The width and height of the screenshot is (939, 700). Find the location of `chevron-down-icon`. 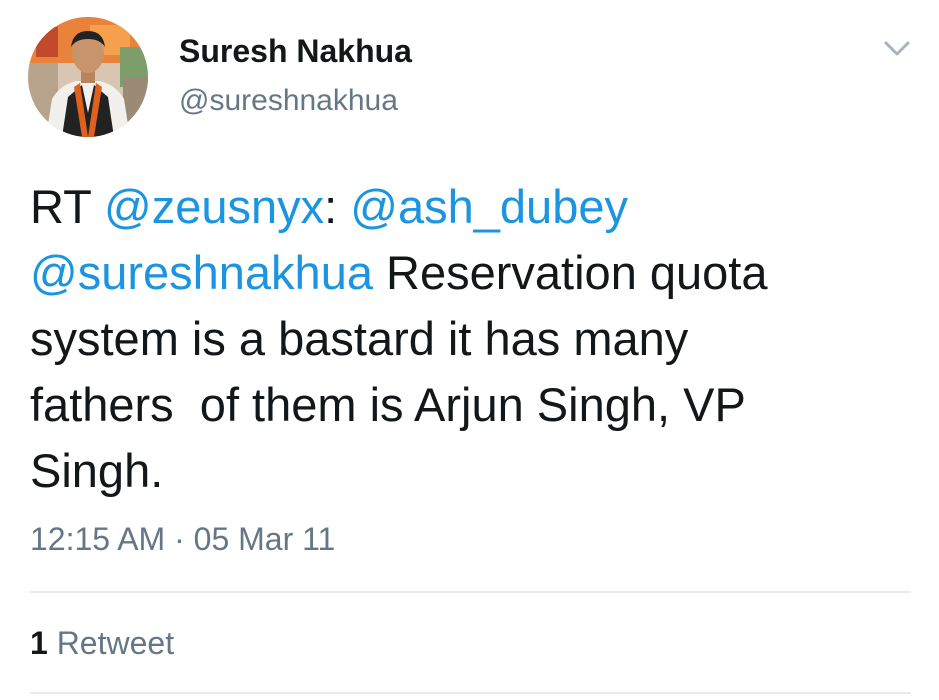

chevron-down-icon is located at coordinates (897, 48).